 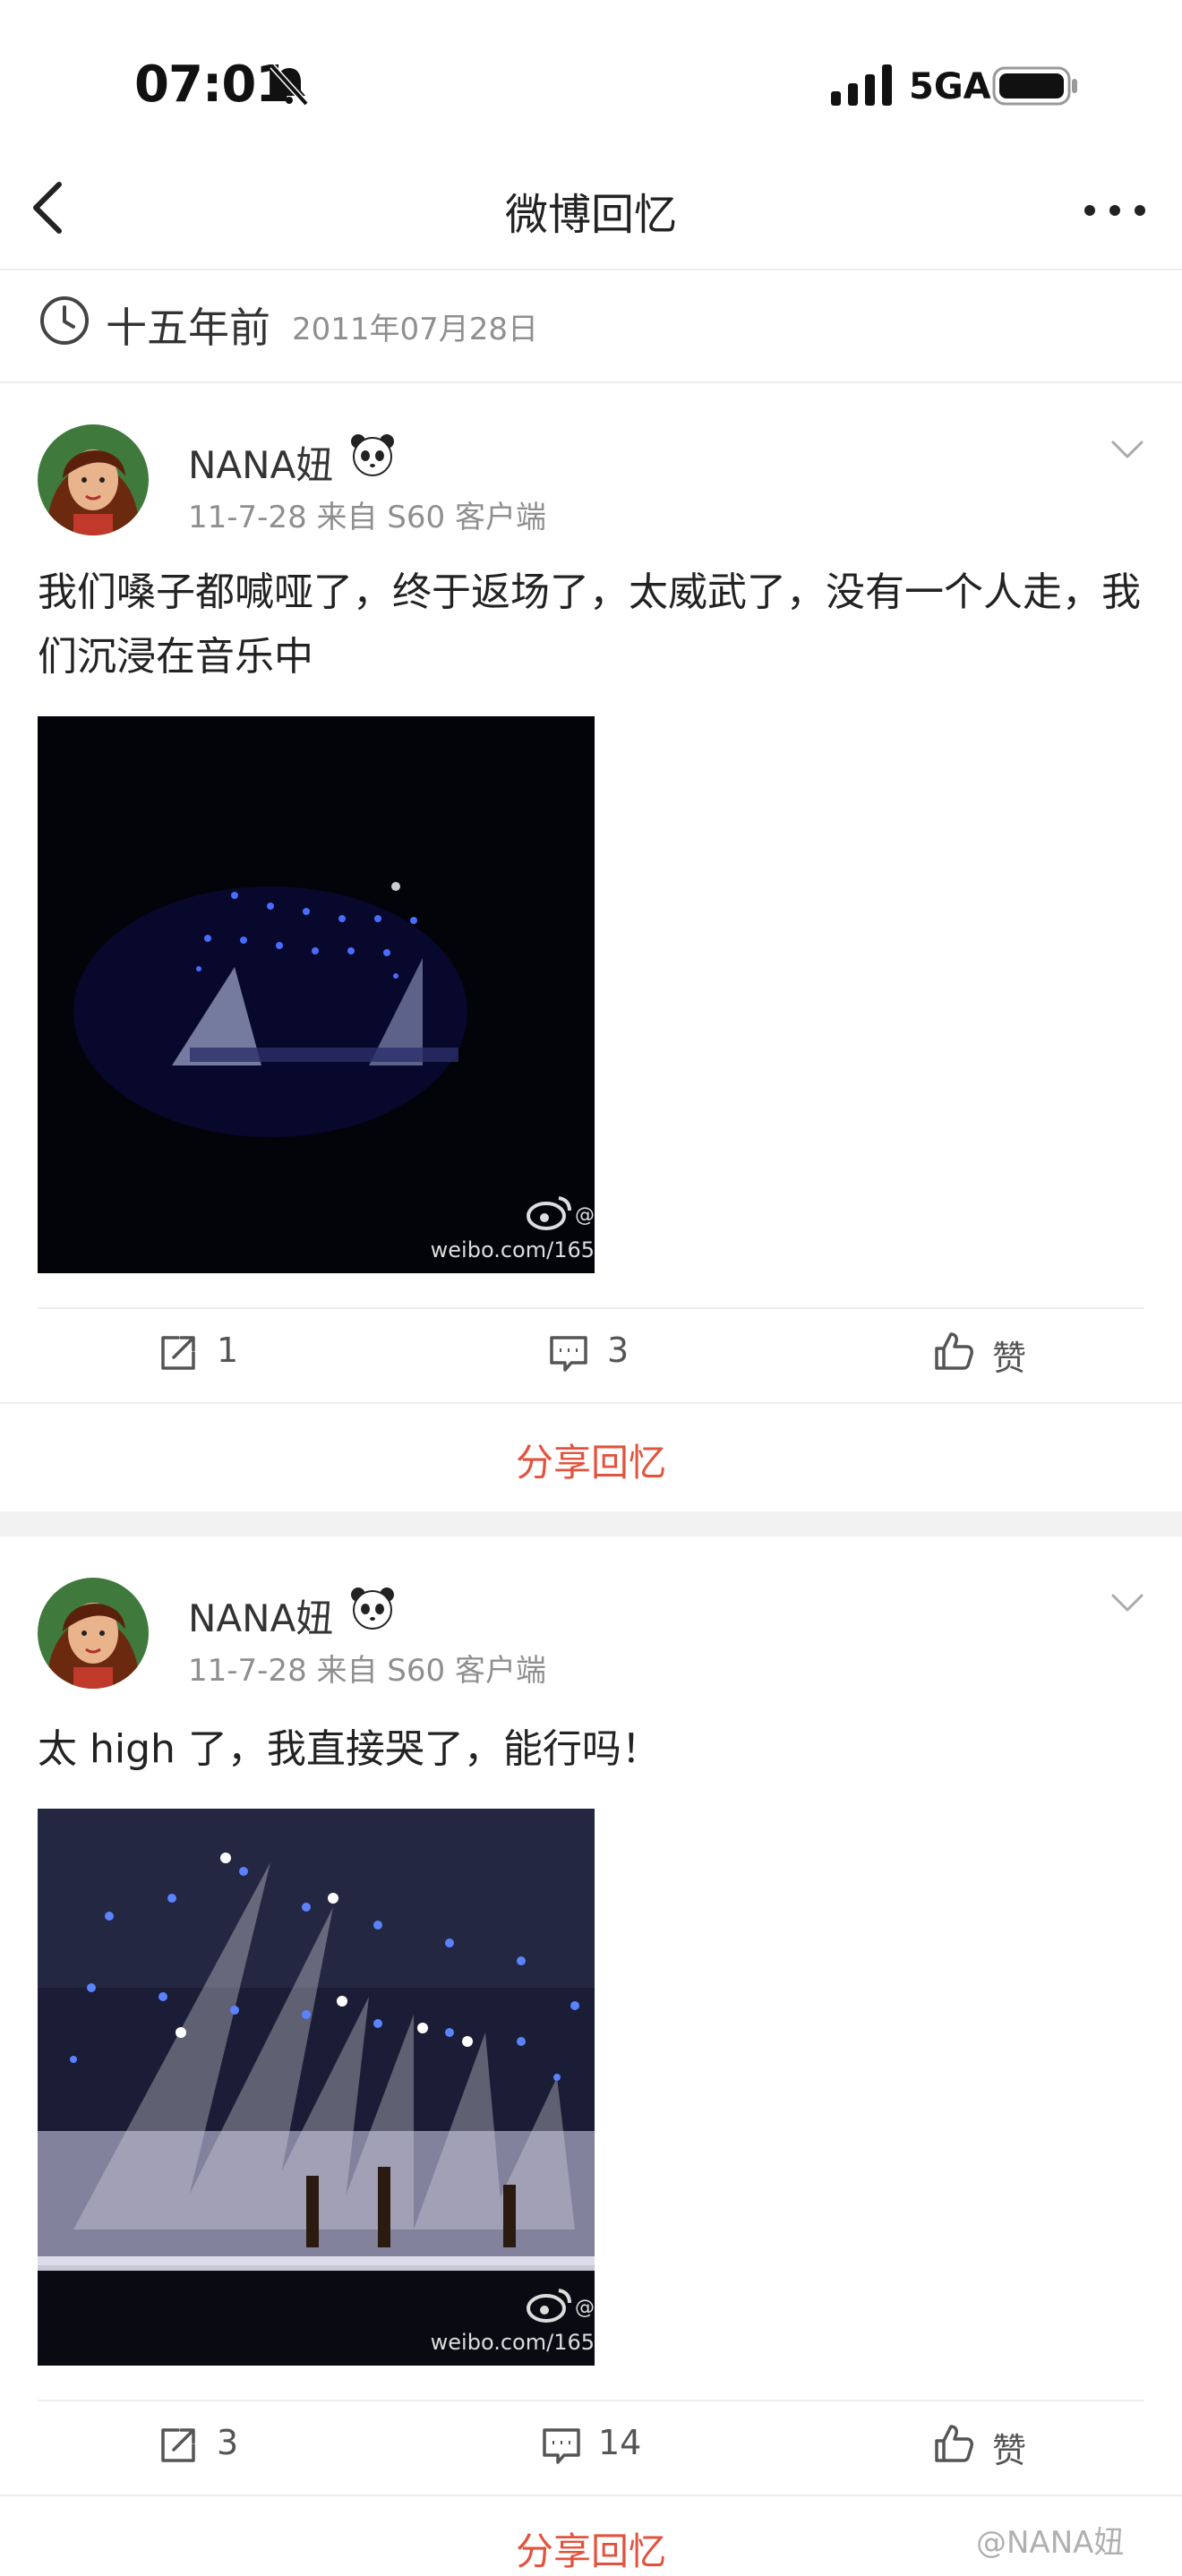 What do you see at coordinates (349, 1749) in the screenshot?
I see `post-text: 太 high 了，我直接哭了，能行吗！` at bounding box center [349, 1749].